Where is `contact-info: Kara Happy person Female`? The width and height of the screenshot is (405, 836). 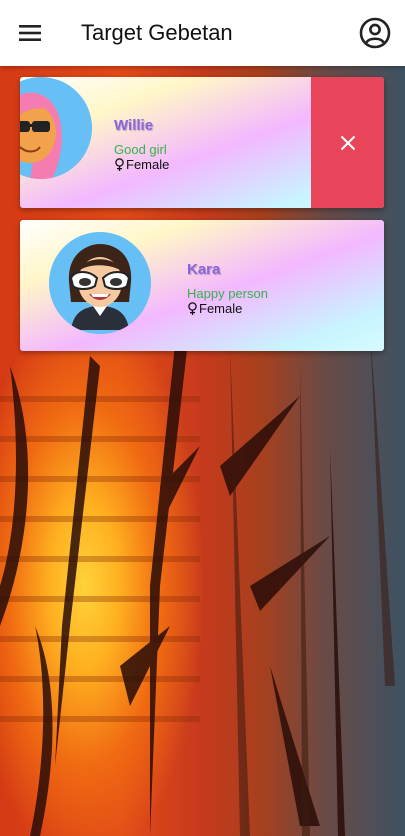 contact-info: Kara Happy person Female is located at coordinates (227, 288).